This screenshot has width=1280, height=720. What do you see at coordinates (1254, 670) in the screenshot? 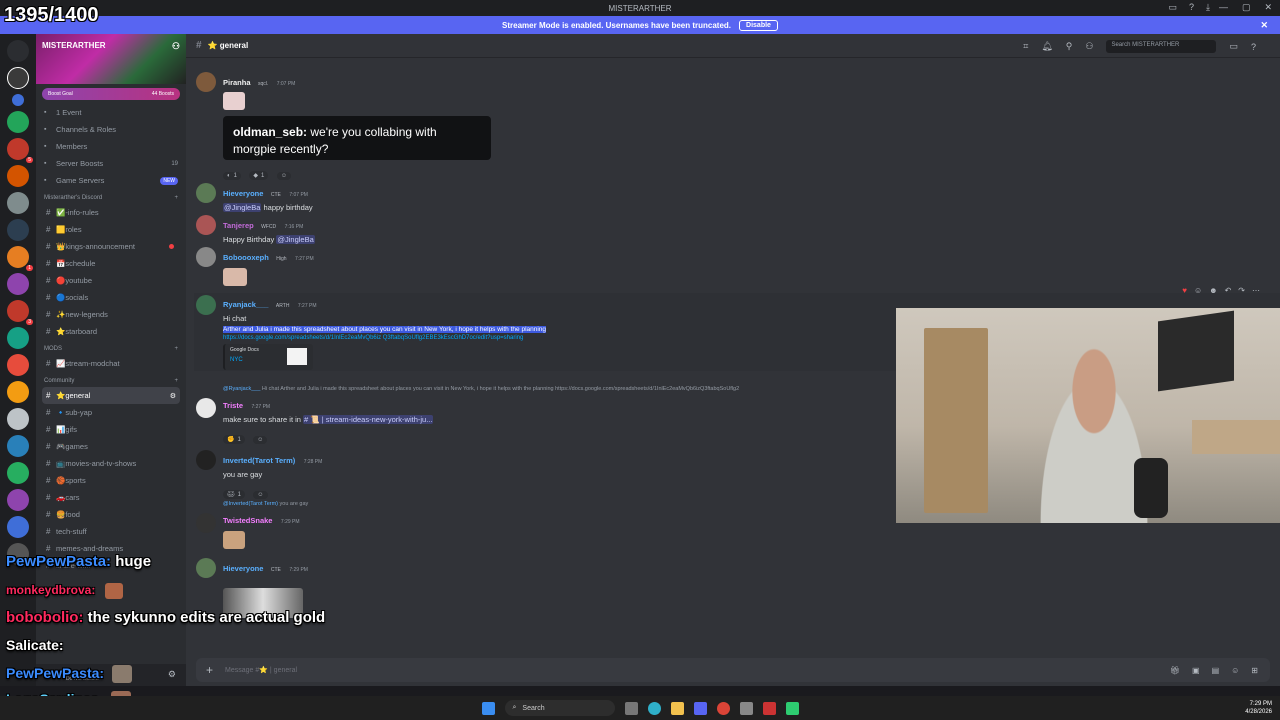
I see `apps-icon: ⊞` at bounding box center [1254, 670].